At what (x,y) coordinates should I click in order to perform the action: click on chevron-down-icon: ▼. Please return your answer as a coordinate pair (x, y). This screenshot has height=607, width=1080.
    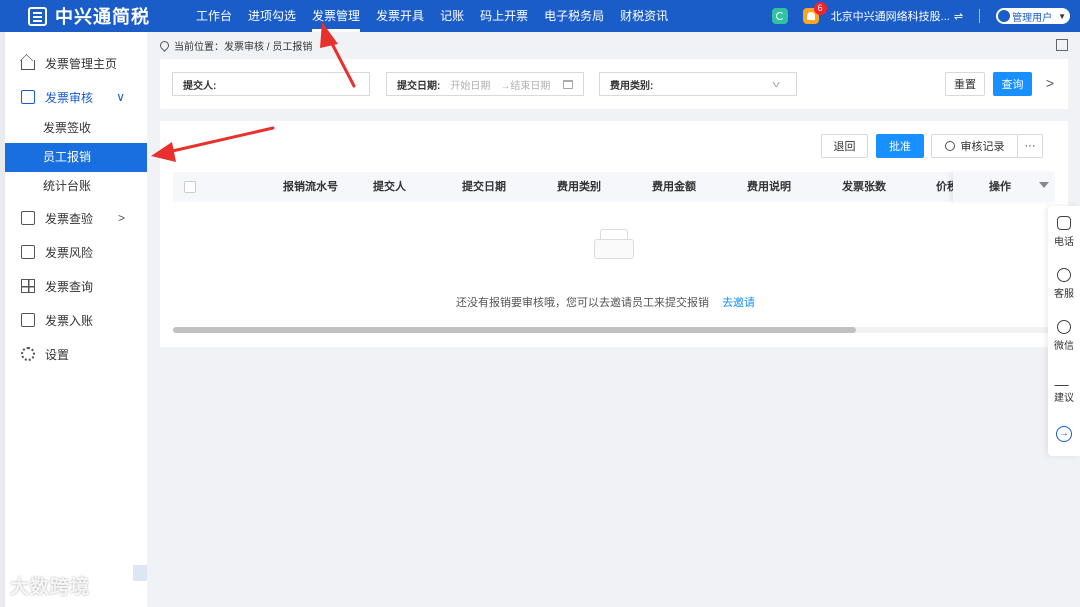
    Looking at the image, I should click on (1062, 16).